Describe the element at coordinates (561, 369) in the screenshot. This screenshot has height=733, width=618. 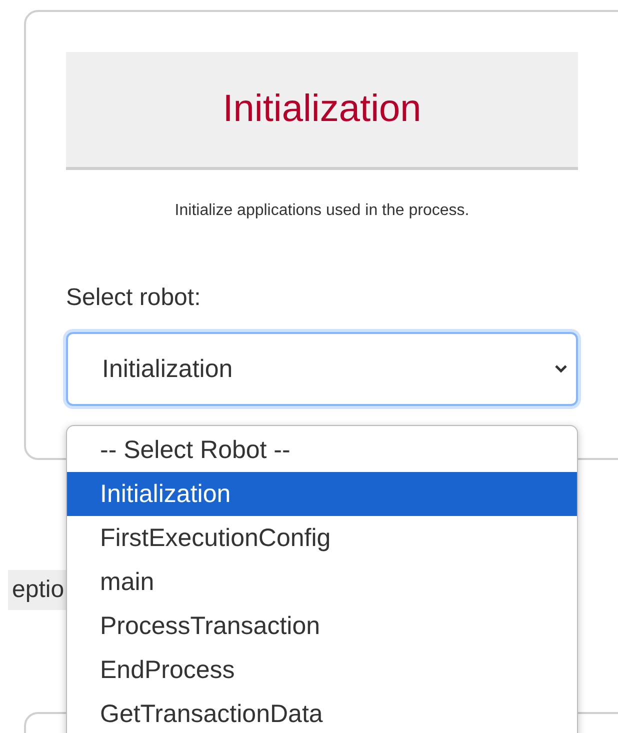
I see `chevron-icon` at that location.